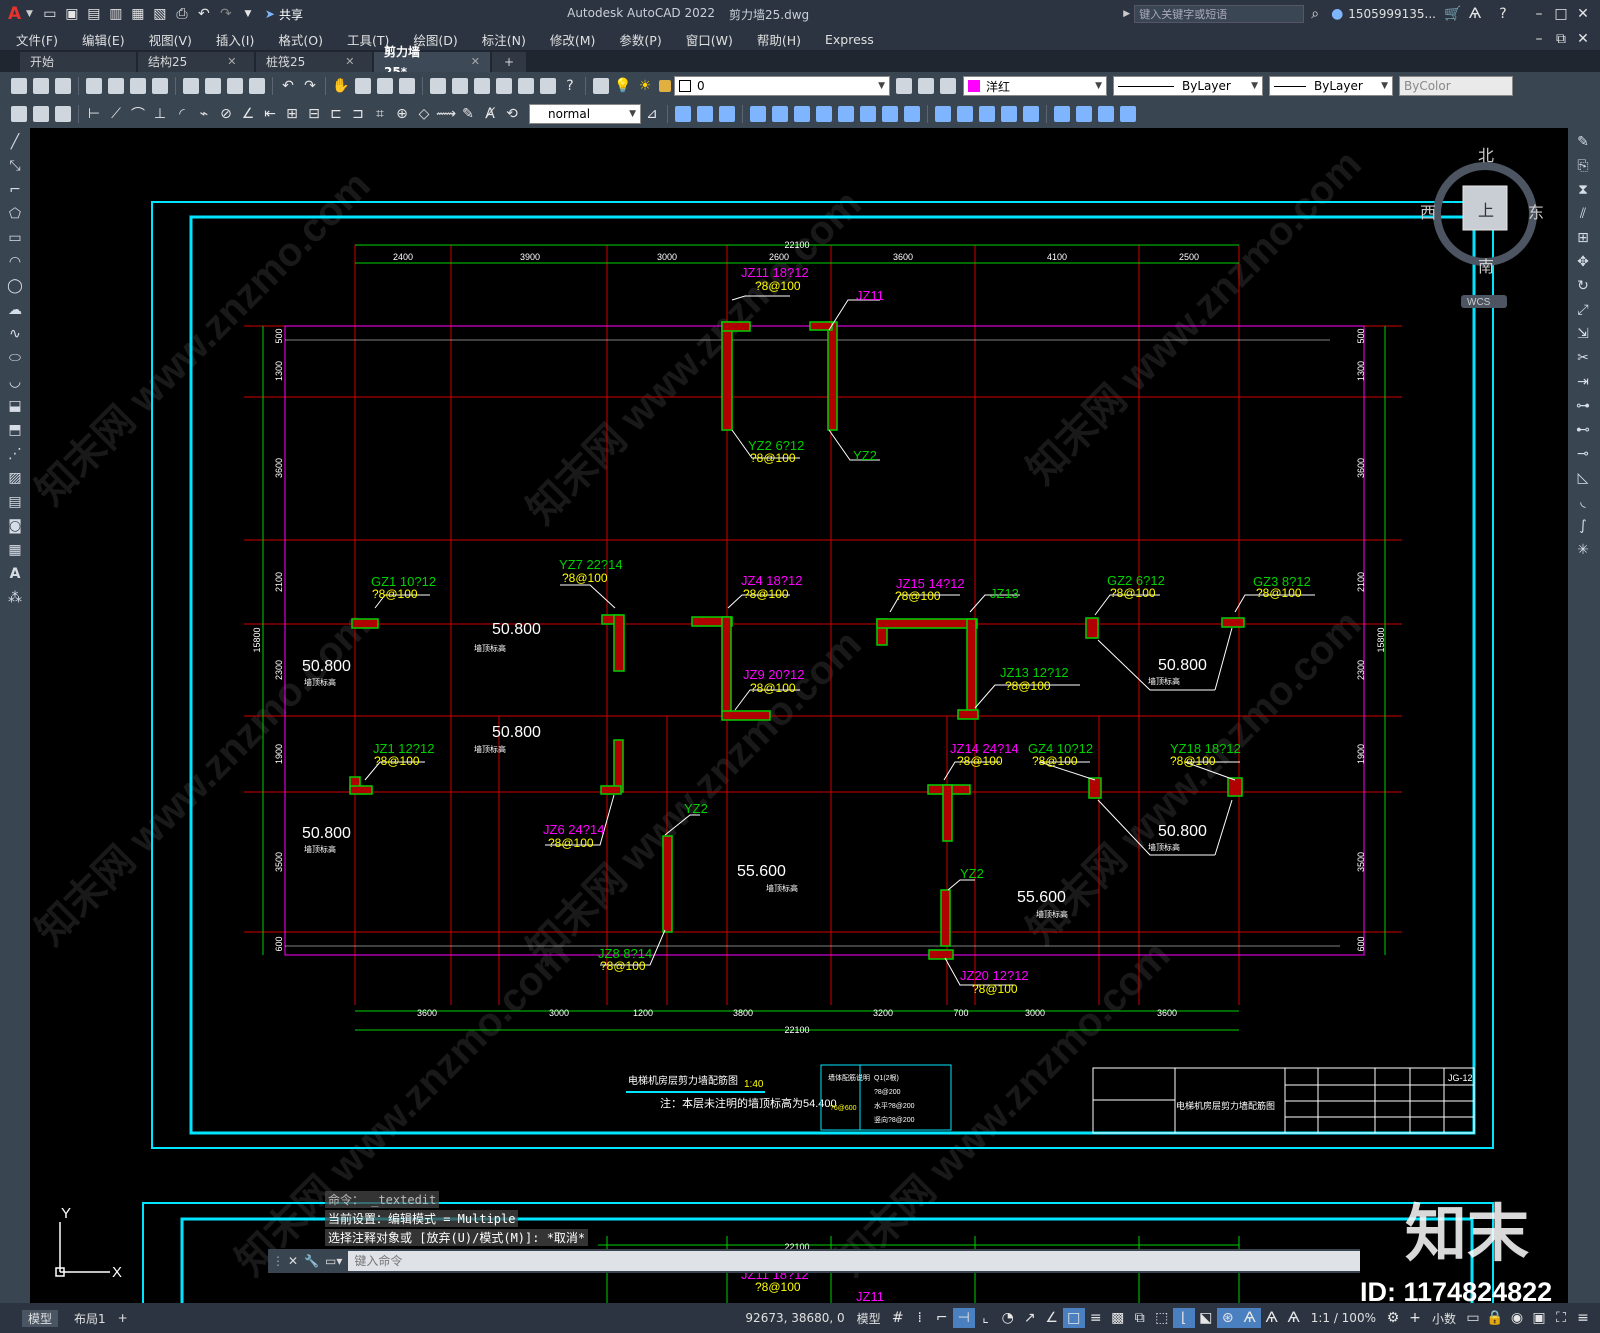  Describe the element at coordinates (424, 114) in the screenshot. I see `inspect-icon: ◇` at that location.